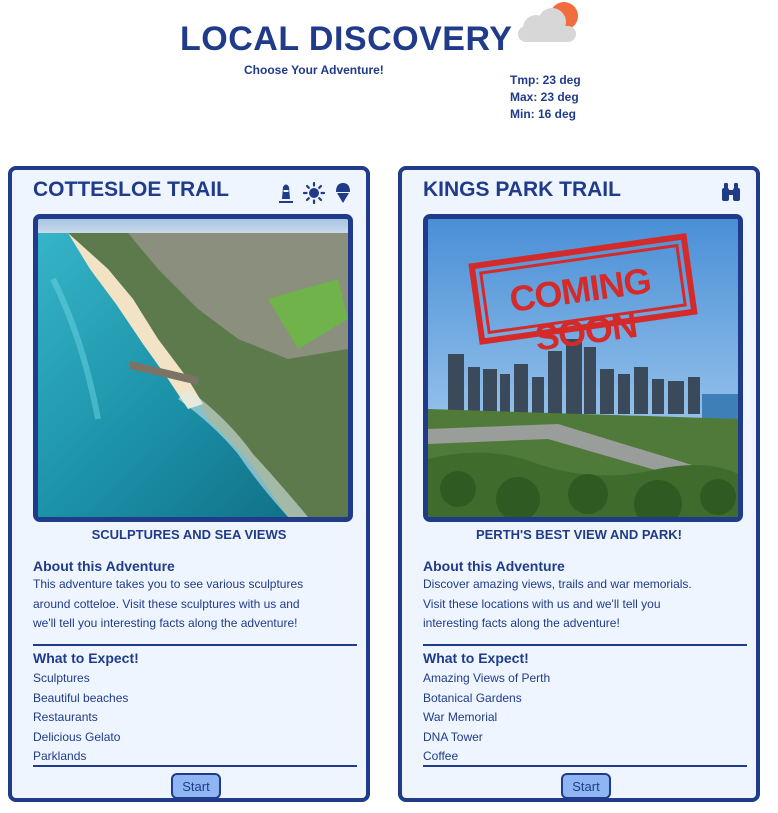 This screenshot has width=778, height=813. I want to click on list-item: Beautiful beaches, so click(81, 697).